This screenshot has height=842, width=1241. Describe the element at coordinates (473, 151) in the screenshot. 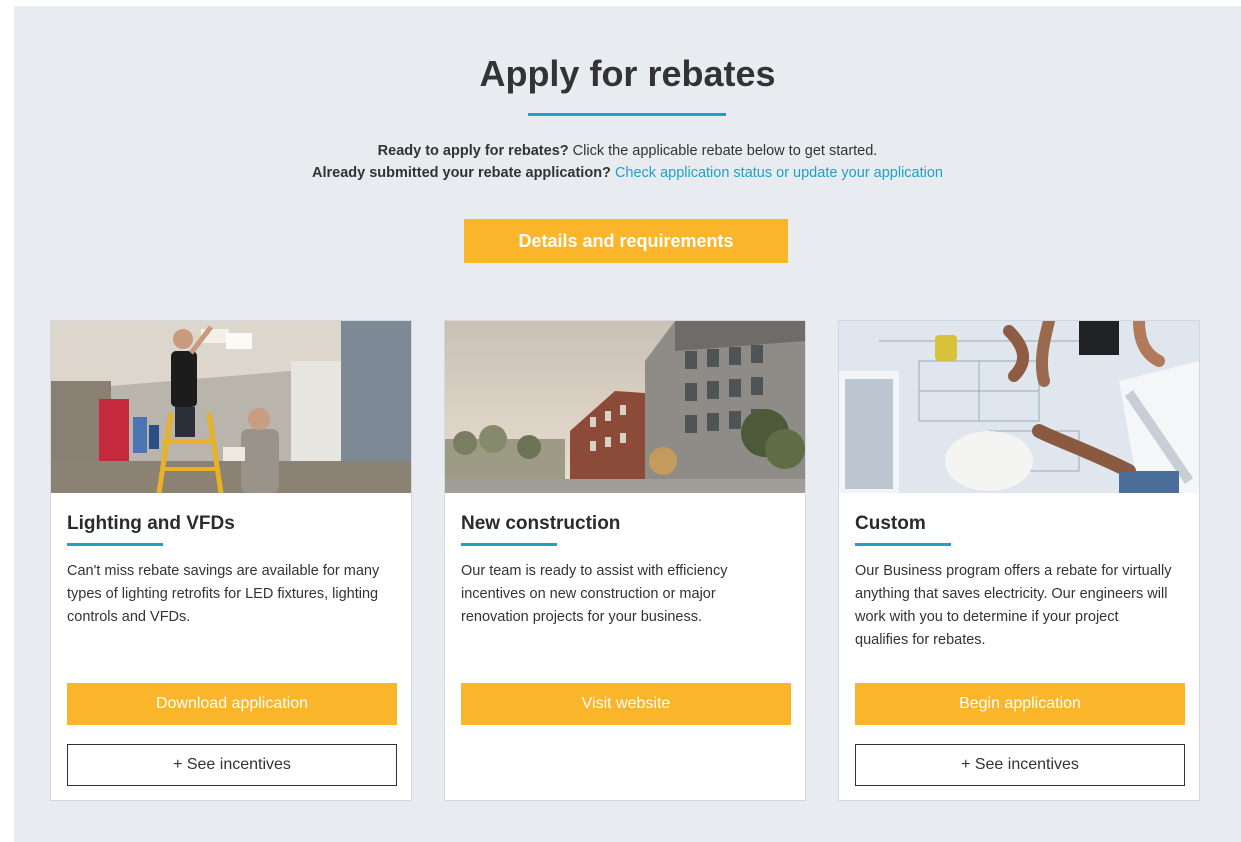

I see `intro-line-1-bold: Ready to apply for rebates?` at that location.